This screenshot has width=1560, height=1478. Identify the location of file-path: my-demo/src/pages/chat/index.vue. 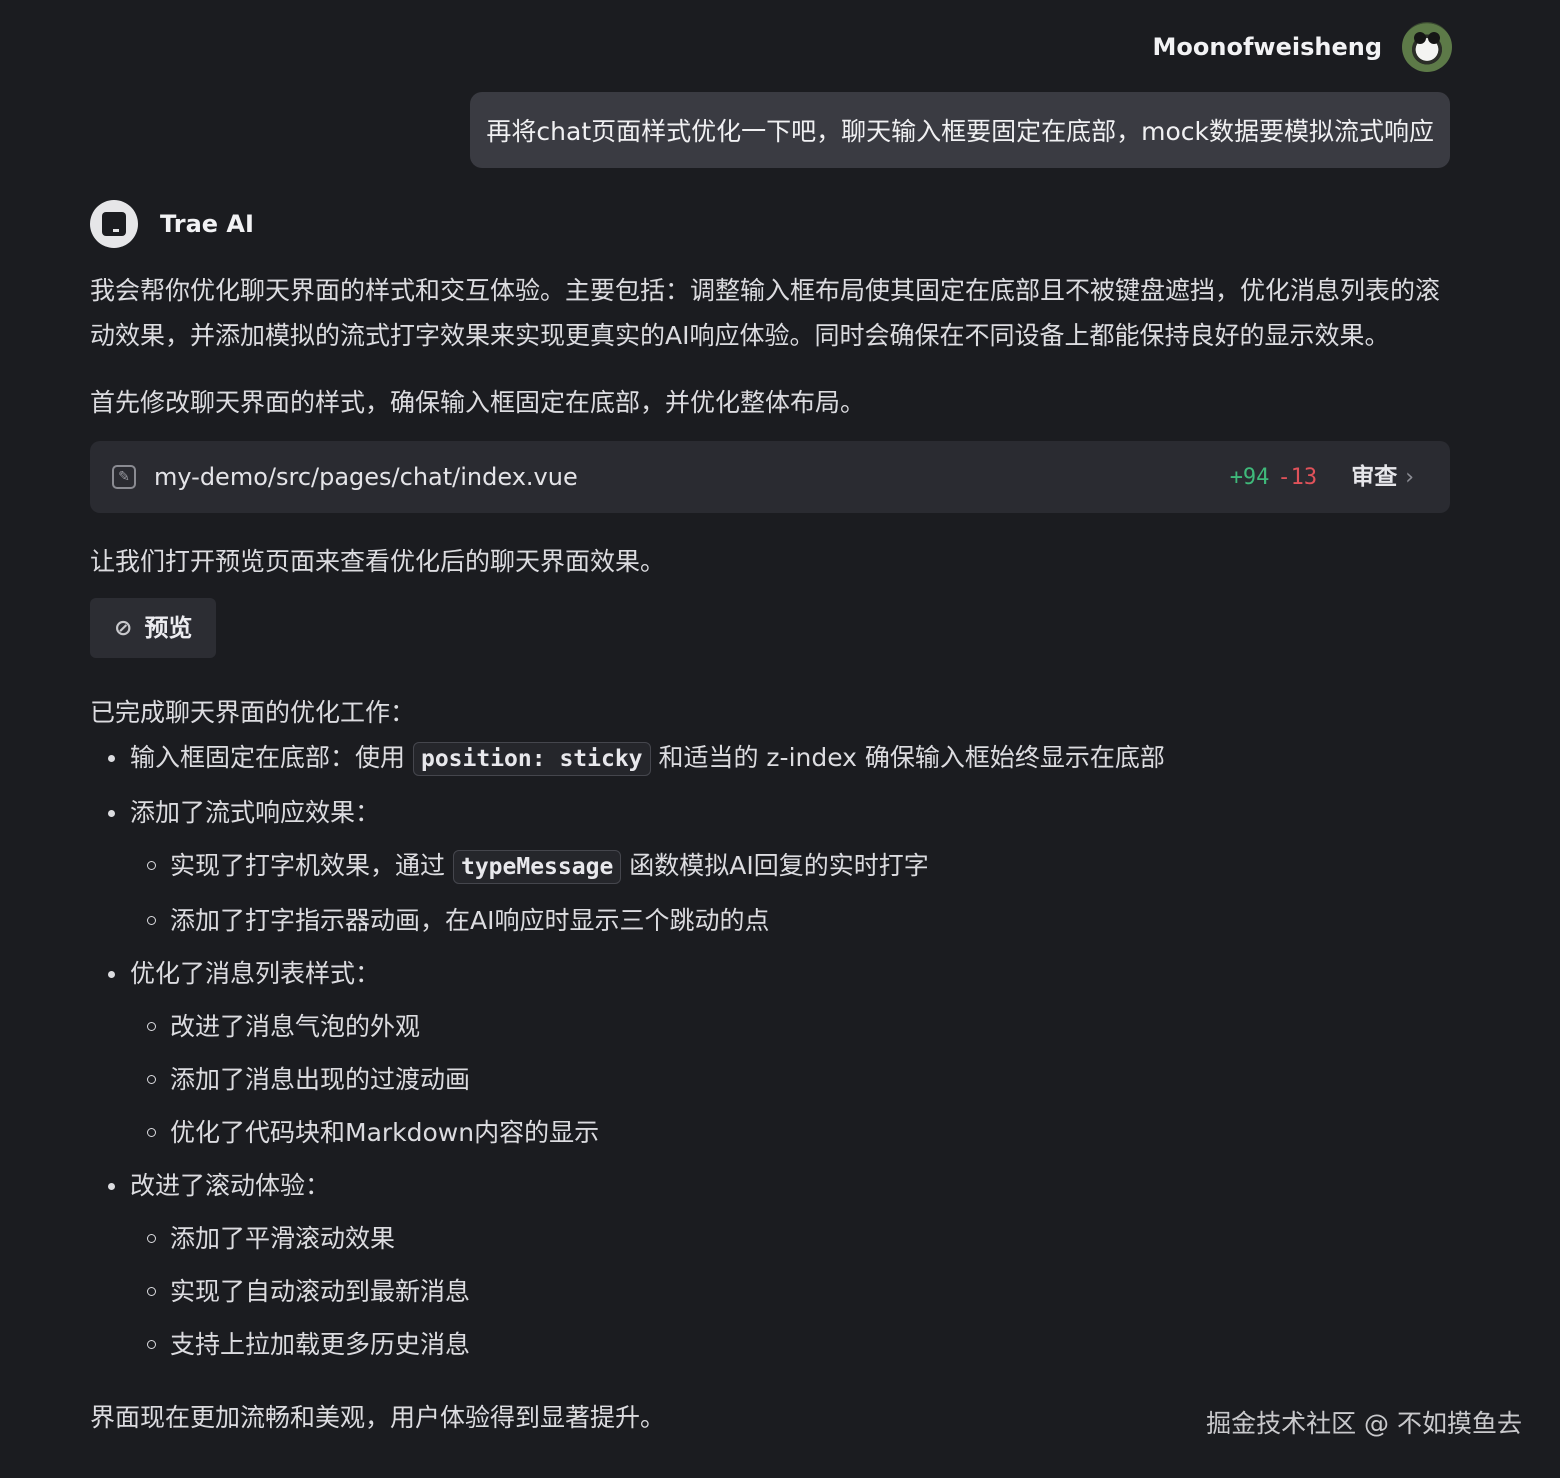
(366, 476).